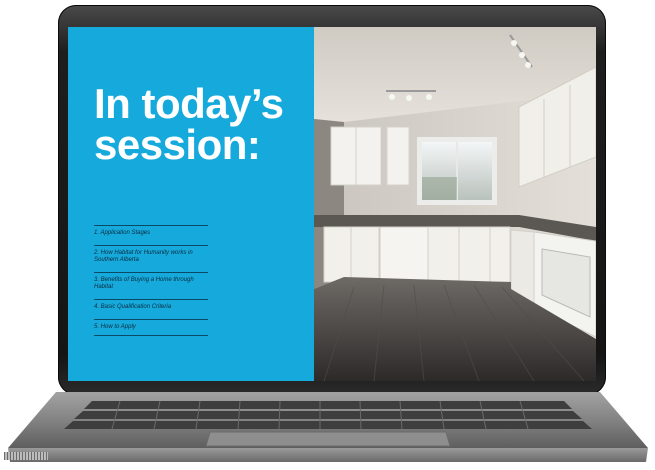  Describe the element at coordinates (328, 415) in the screenshot. I see `keyboard` at that location.